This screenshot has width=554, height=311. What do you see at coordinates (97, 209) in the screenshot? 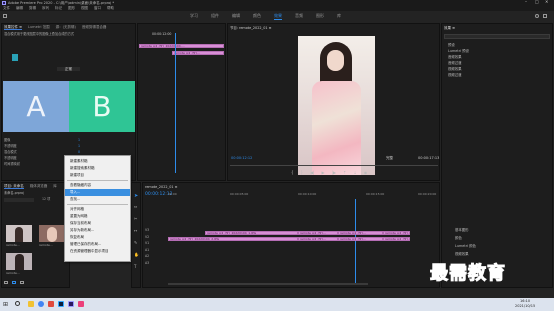
I see `menu-align-grid: 对齐网格` at bounding box center [97, 209].